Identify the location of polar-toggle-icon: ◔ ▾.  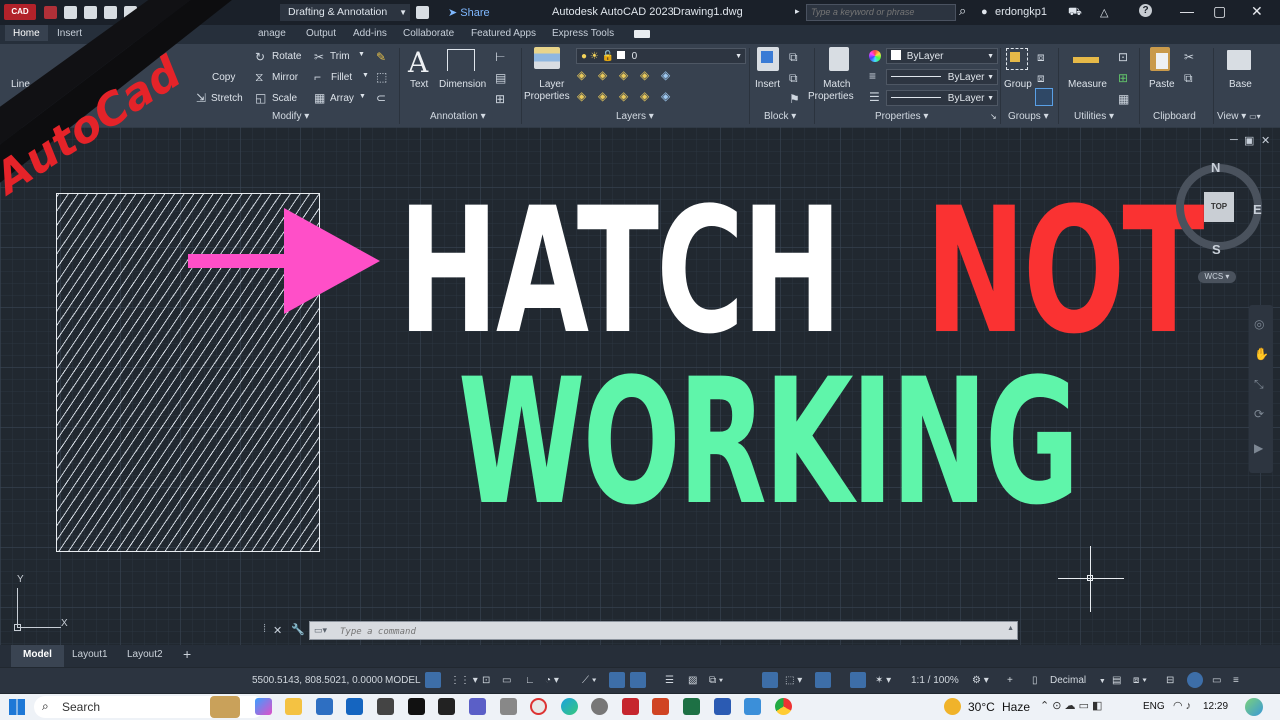
(552, 680).